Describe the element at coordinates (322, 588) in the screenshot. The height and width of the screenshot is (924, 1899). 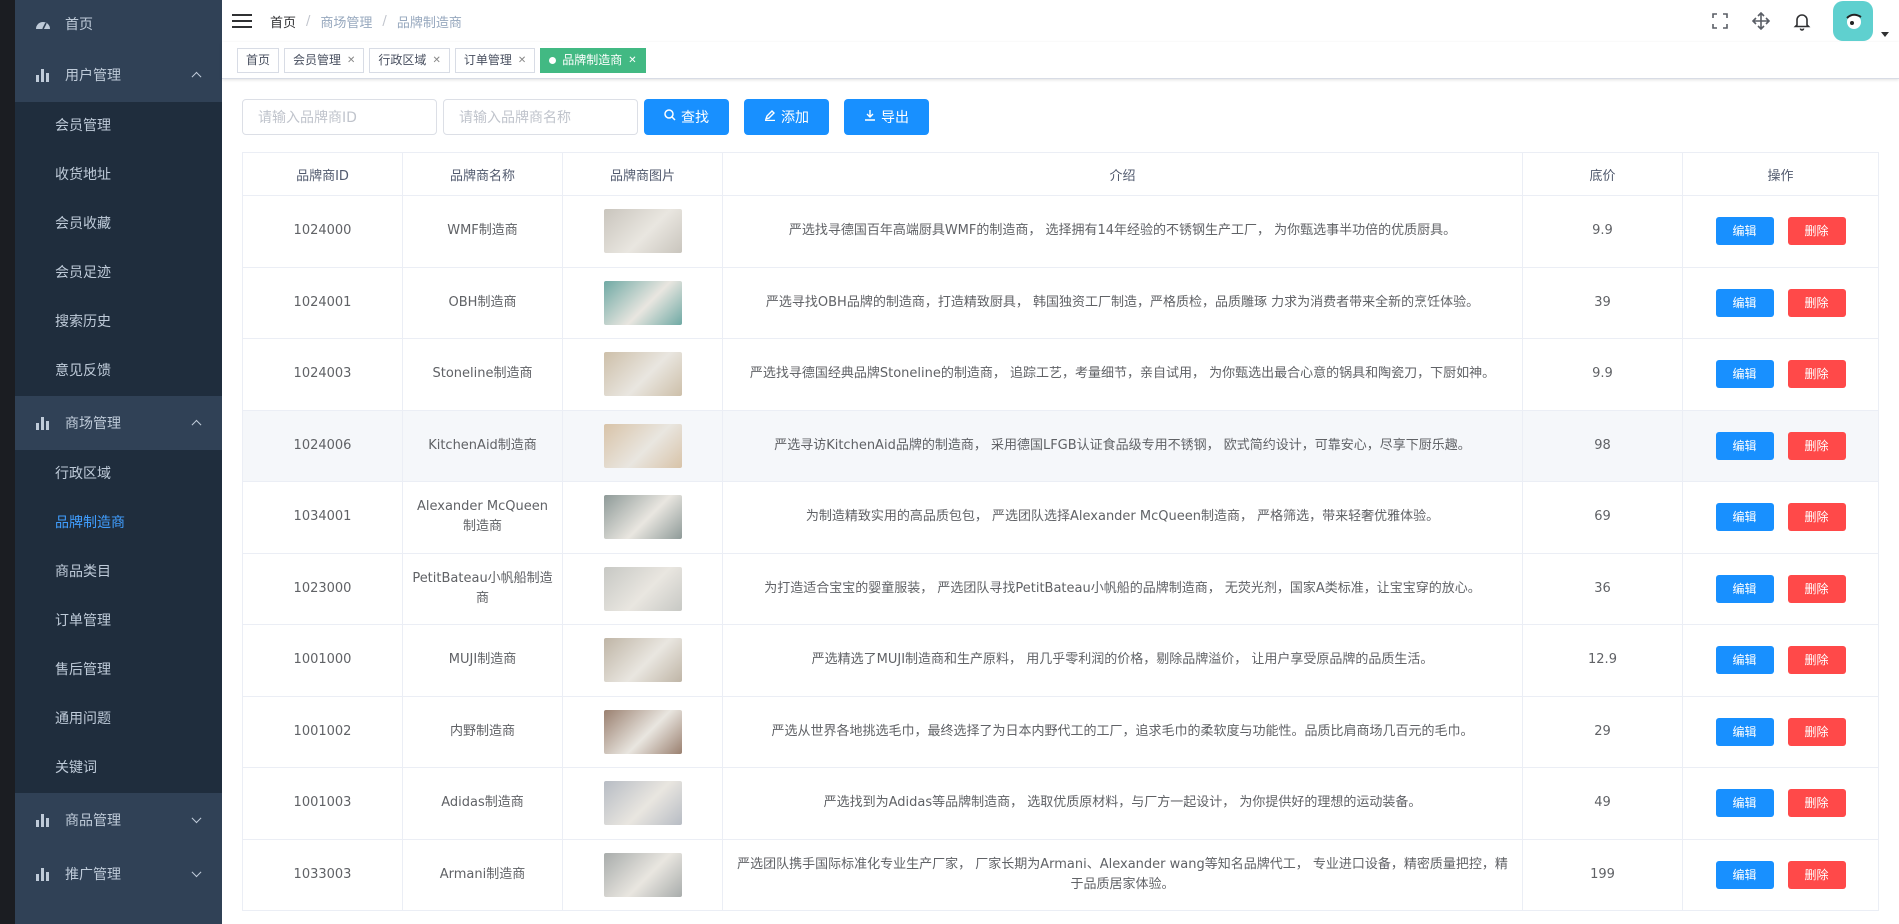
I see `cell-brand-id: 1023000` at that location.